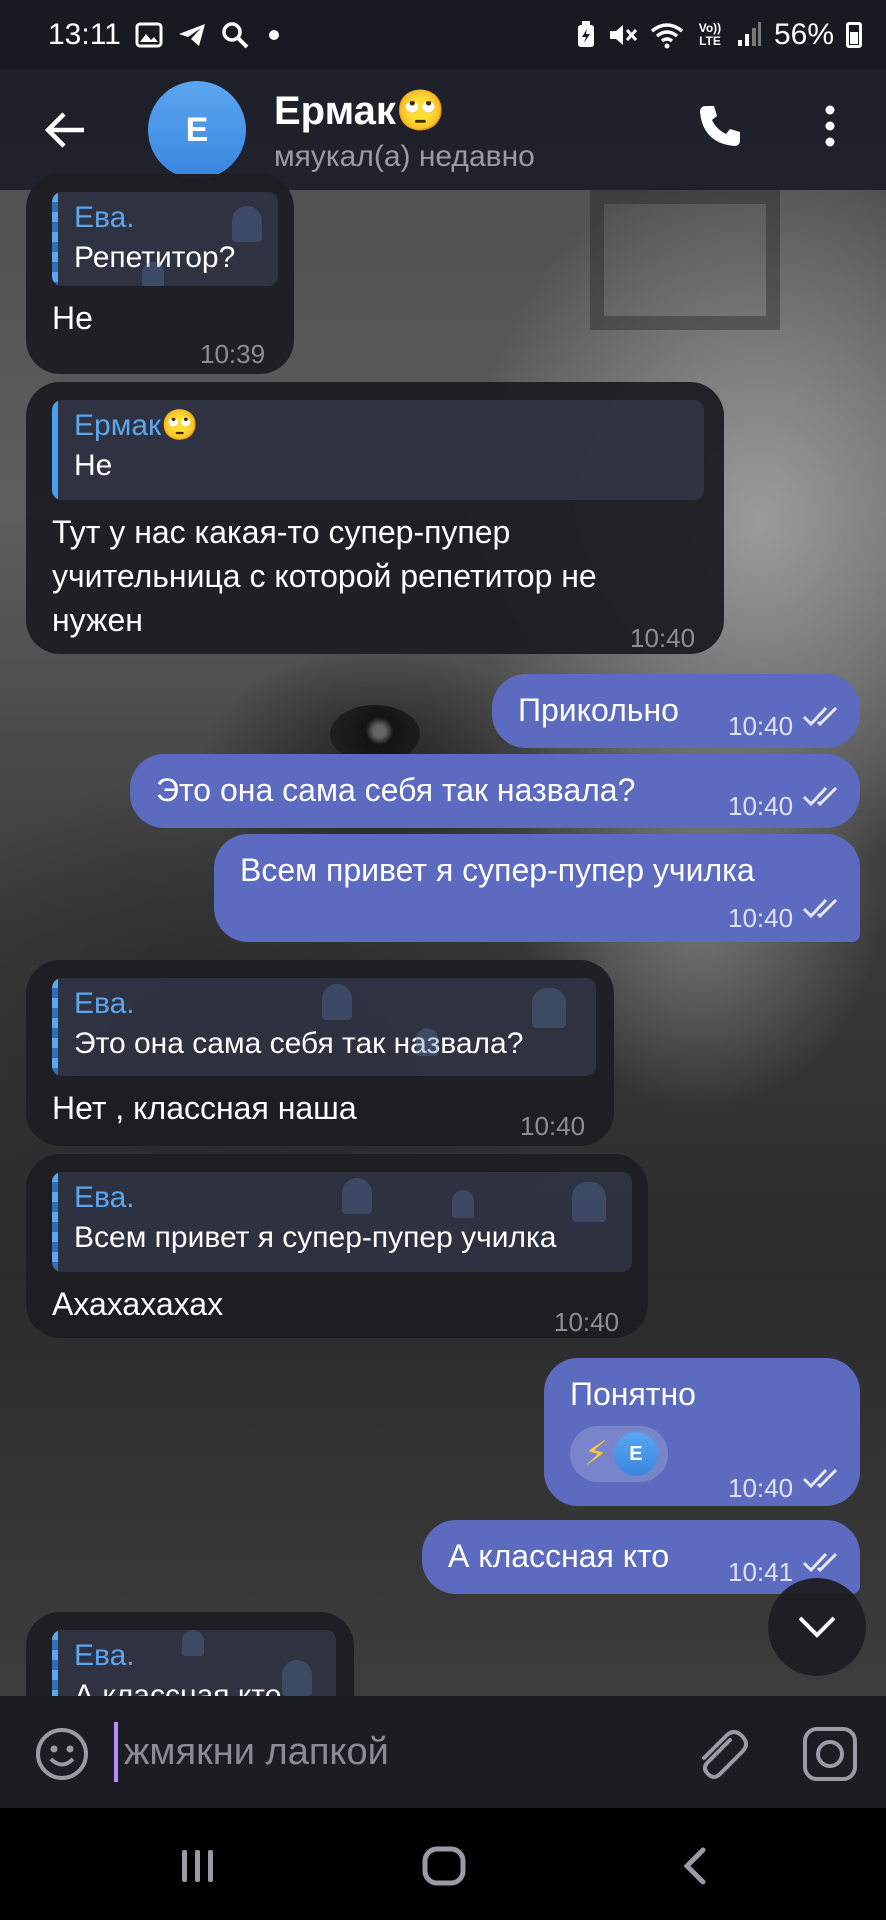  What do you see at coordinates (404, 156) in the screenshot?
I see `last-seen-status: мяукал(а) недавно` at bounding box center [404, 156].